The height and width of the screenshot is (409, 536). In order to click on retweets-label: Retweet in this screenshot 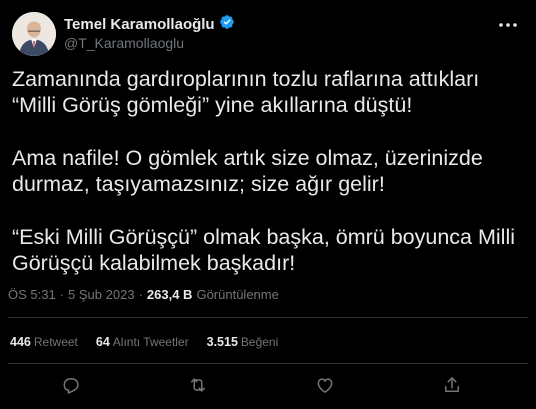, I will do `click(55, 342)`.